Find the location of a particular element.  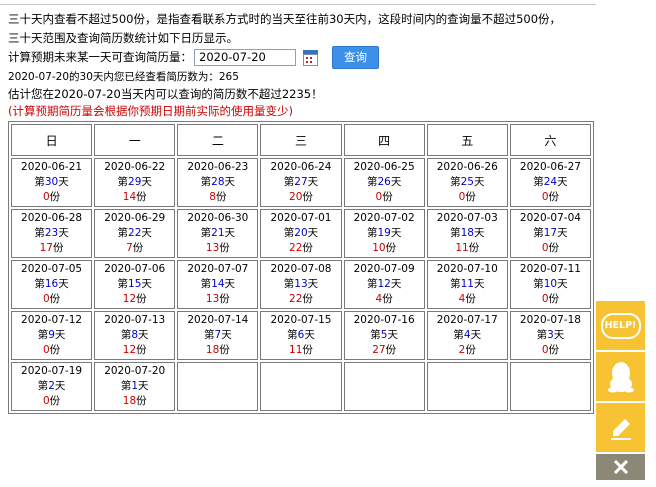

day-count: 11份 is located at coordinates (467, 248).